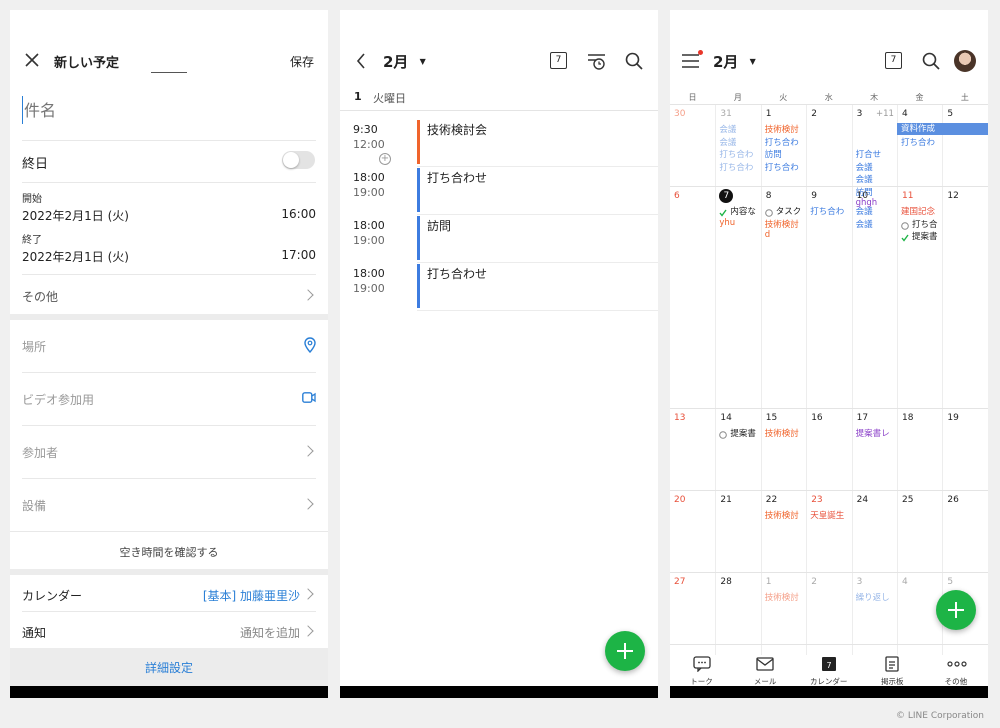  Describe the element at coordinates (828, 298) in the screenshot. I see `day-cell: 9 打ち合わ` at that location.